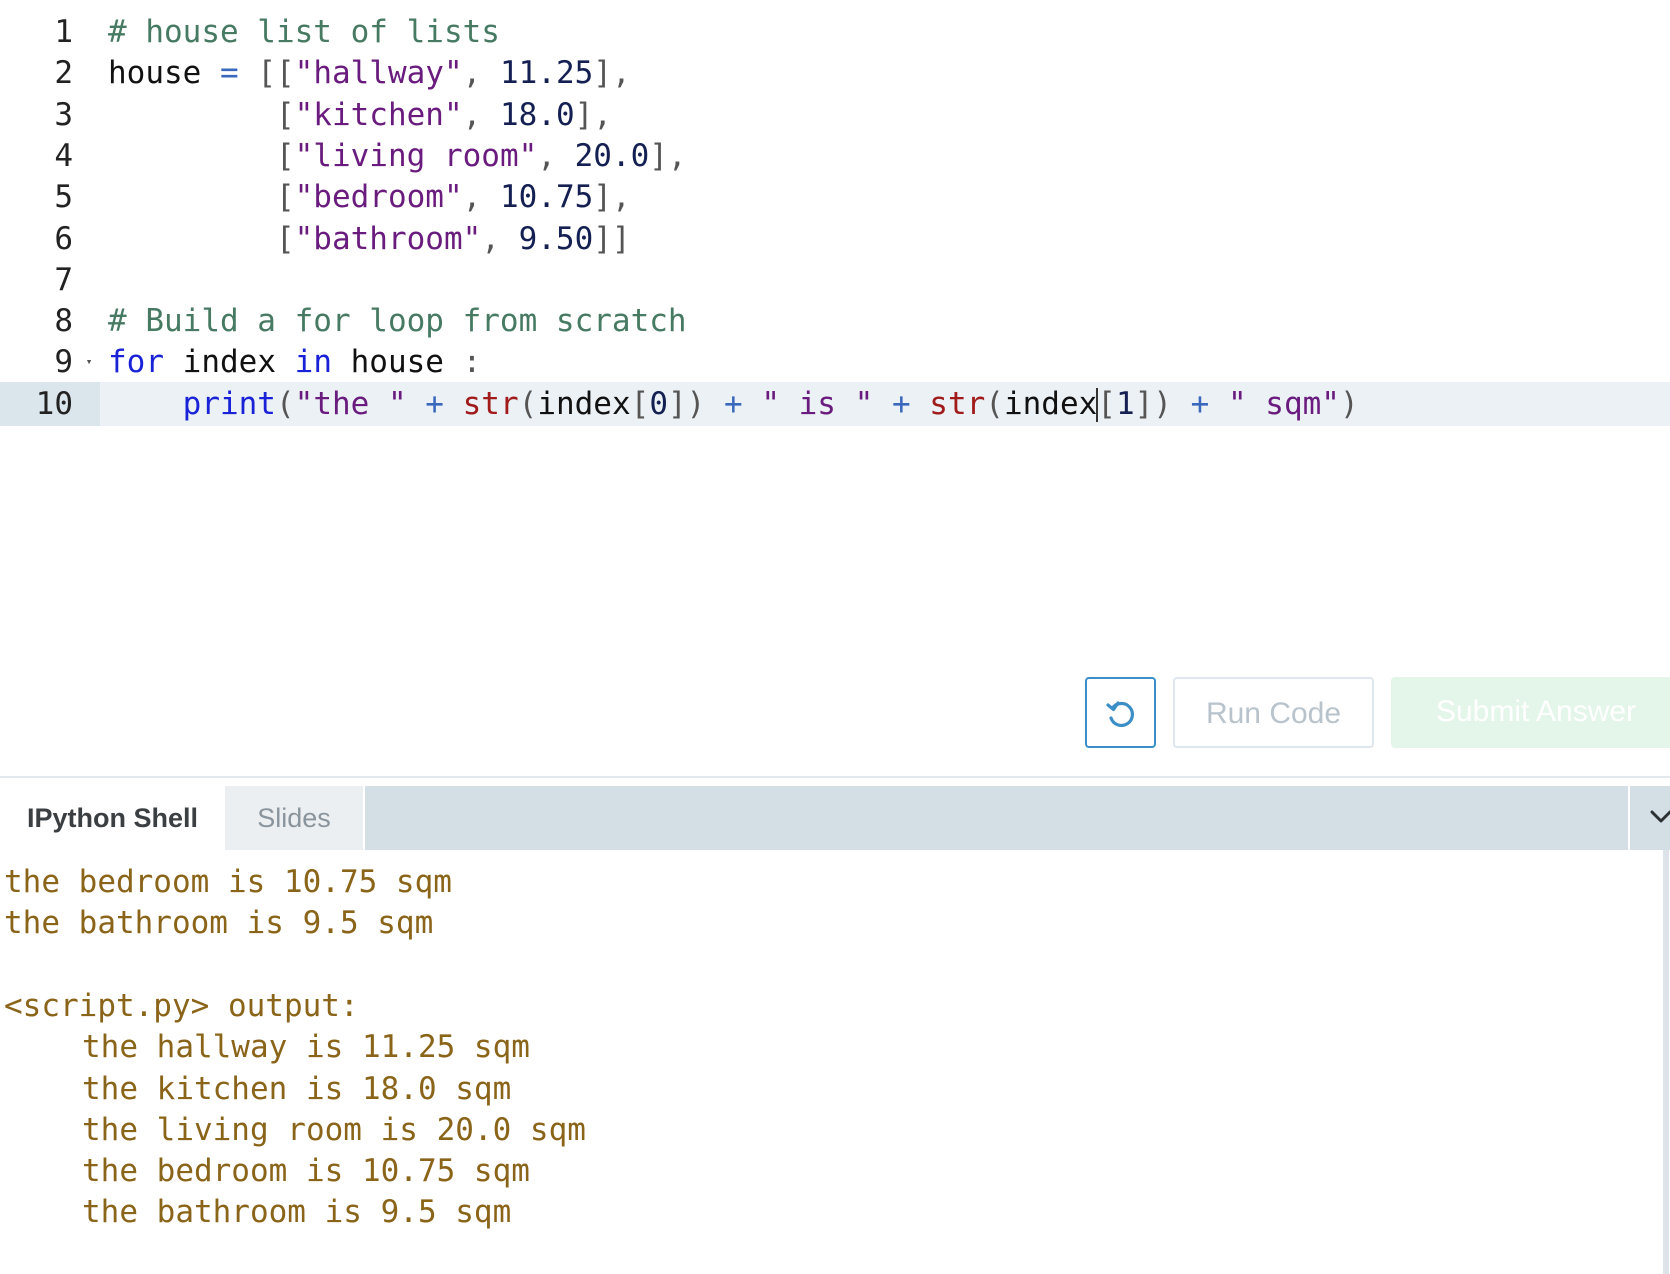 Image resolution: width=1670 pixels, height=1274 pixels. I want to click on tab-ipython-shell: IPython Shell, so click(112, 818).